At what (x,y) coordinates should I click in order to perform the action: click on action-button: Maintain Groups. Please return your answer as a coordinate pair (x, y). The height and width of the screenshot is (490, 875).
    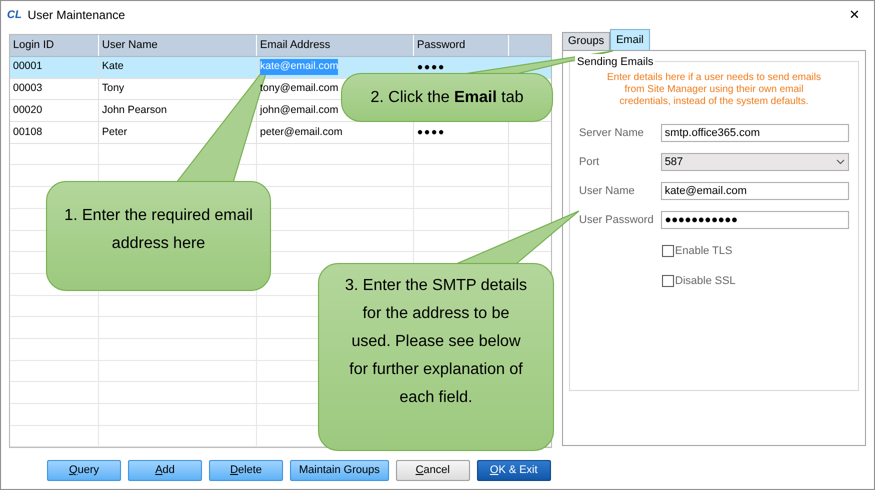
    Looking at the image, I should click on (339, 470).